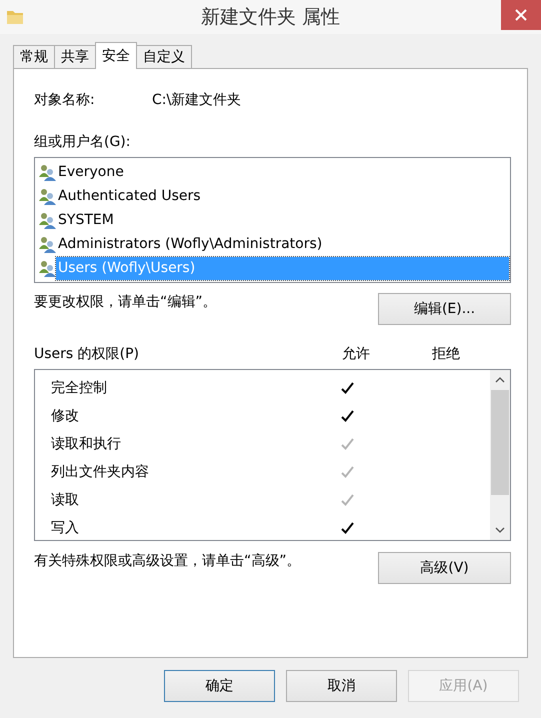 The height and width of the screenshot is (718, 541). I want to click on groups-label: 组或用户名(G):, so click(82, 142).